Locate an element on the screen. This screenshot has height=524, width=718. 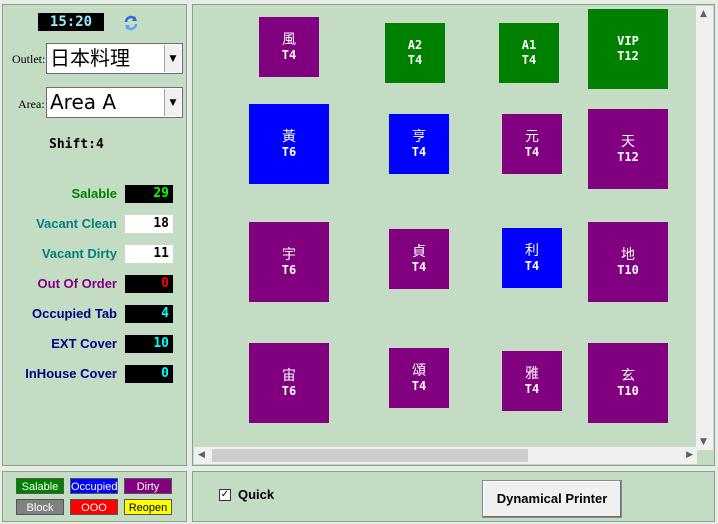
scroll-down-icon: ▼ is located at coordinates (703, 442).